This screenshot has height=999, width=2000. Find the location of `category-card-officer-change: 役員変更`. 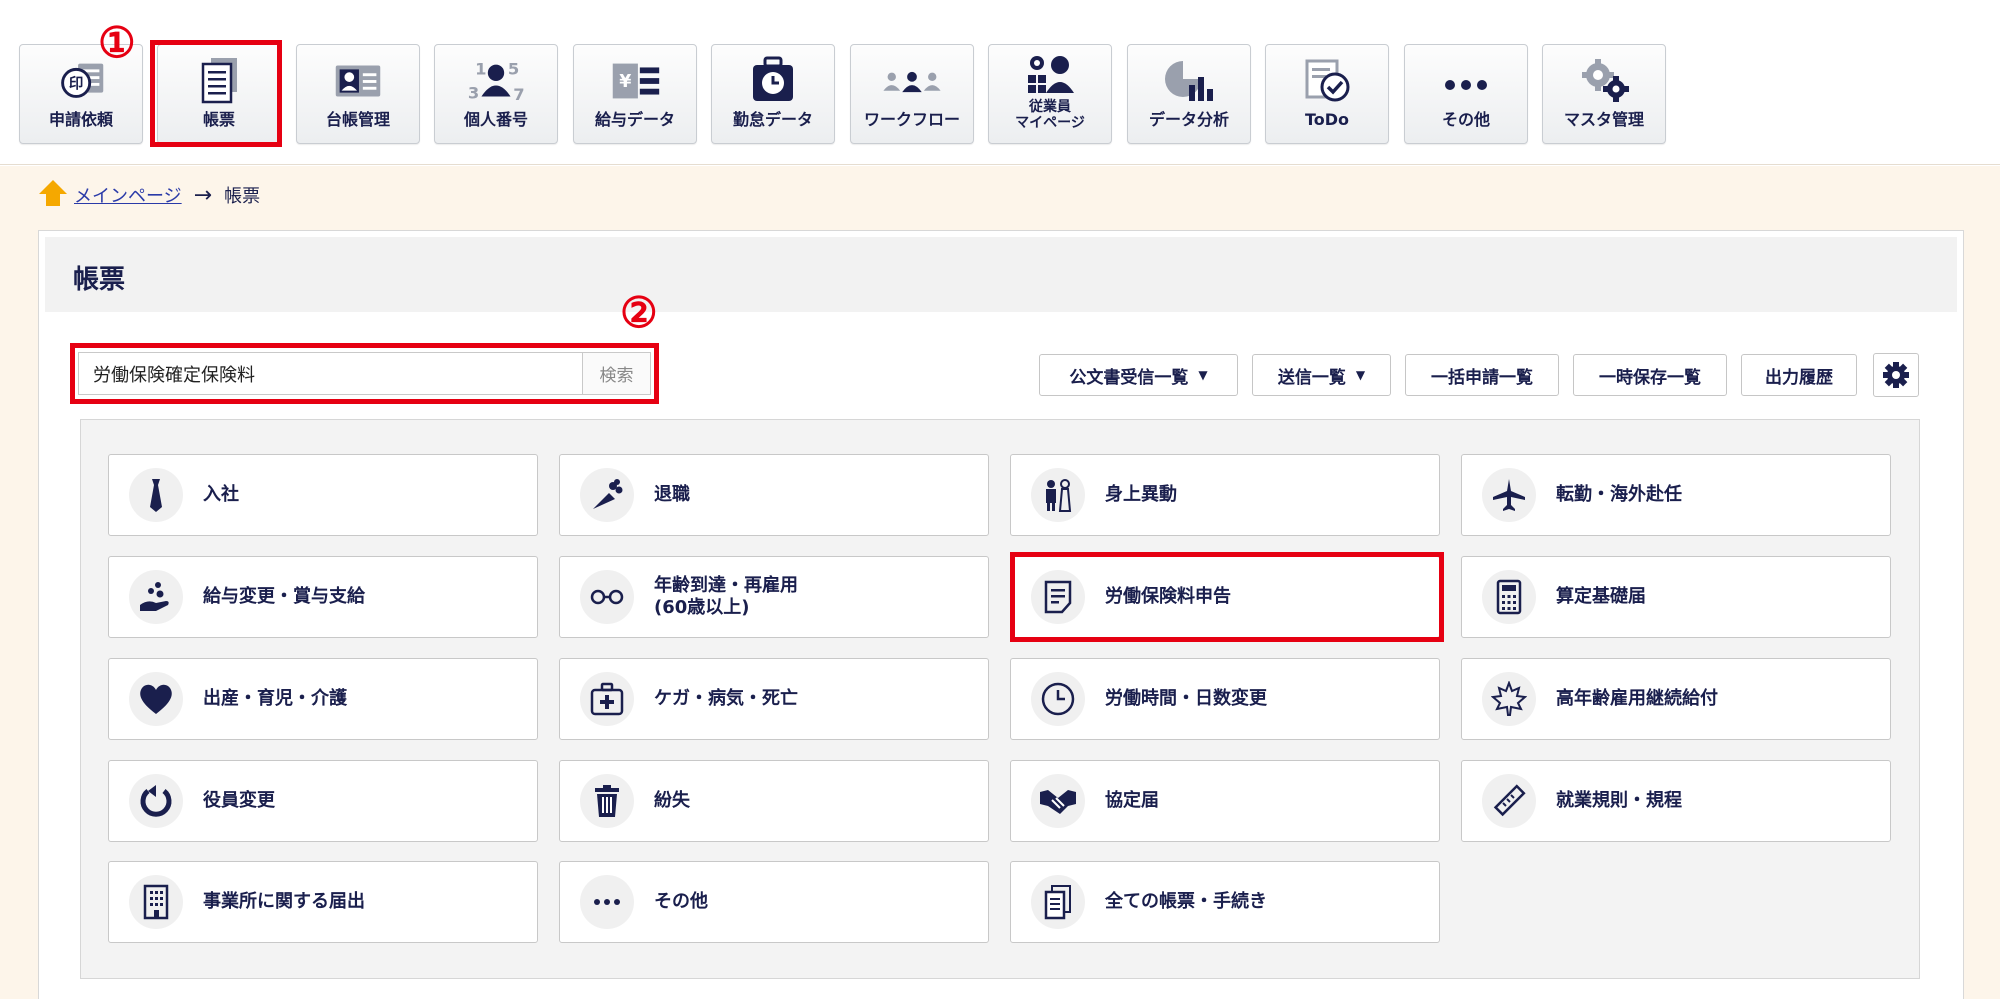

category-card-officer-change: 役員変更 is located at coordinates (323, 801).